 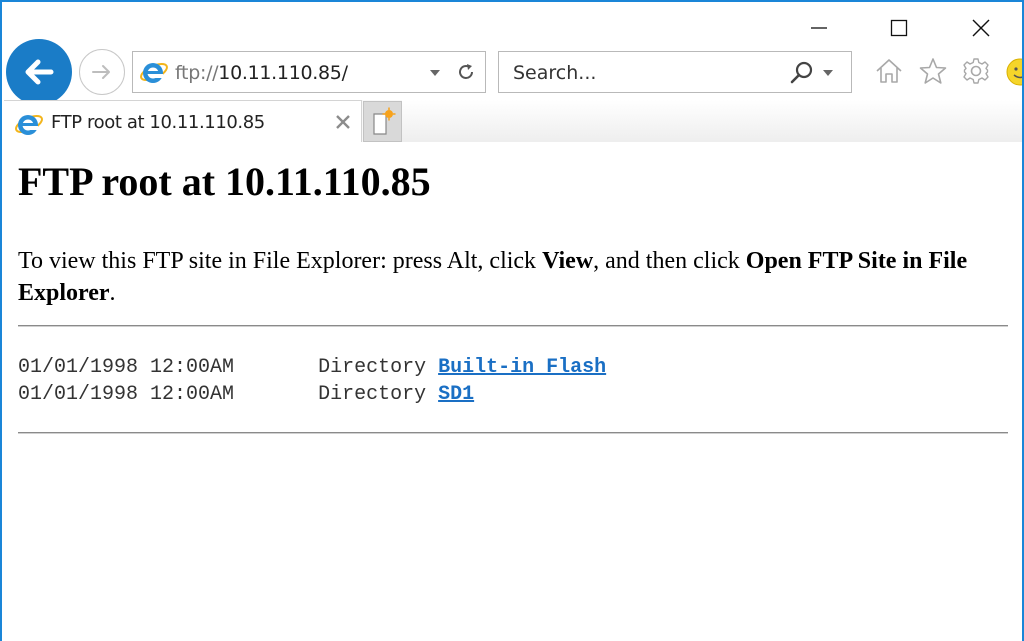 I want to click on directory-link-built-in-flash: Built-in Flash, so click(x=522, y=367).